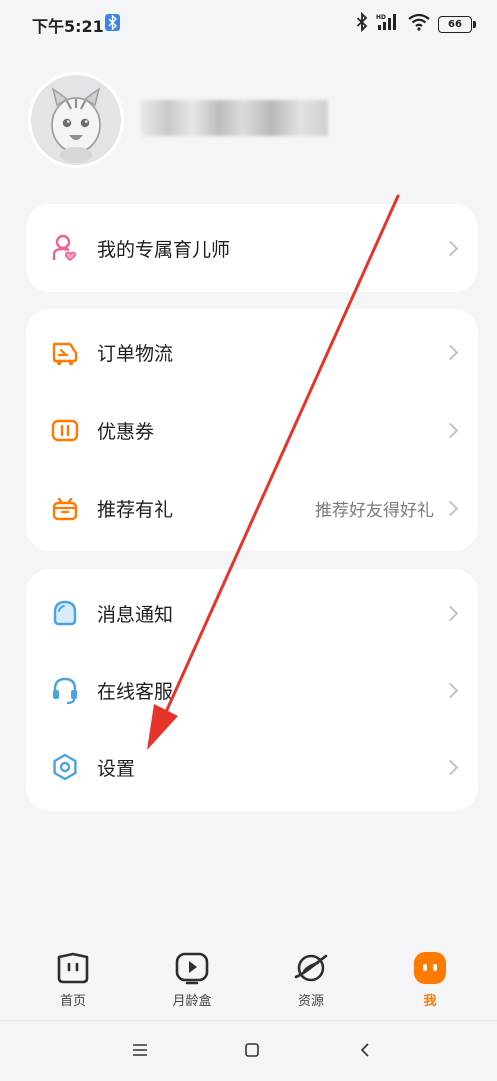 Image resolution: width=497 pixels, height=1081 pixels. I want to click on menu-card-nanny: 我的专属育儿师, so click(252, 248).